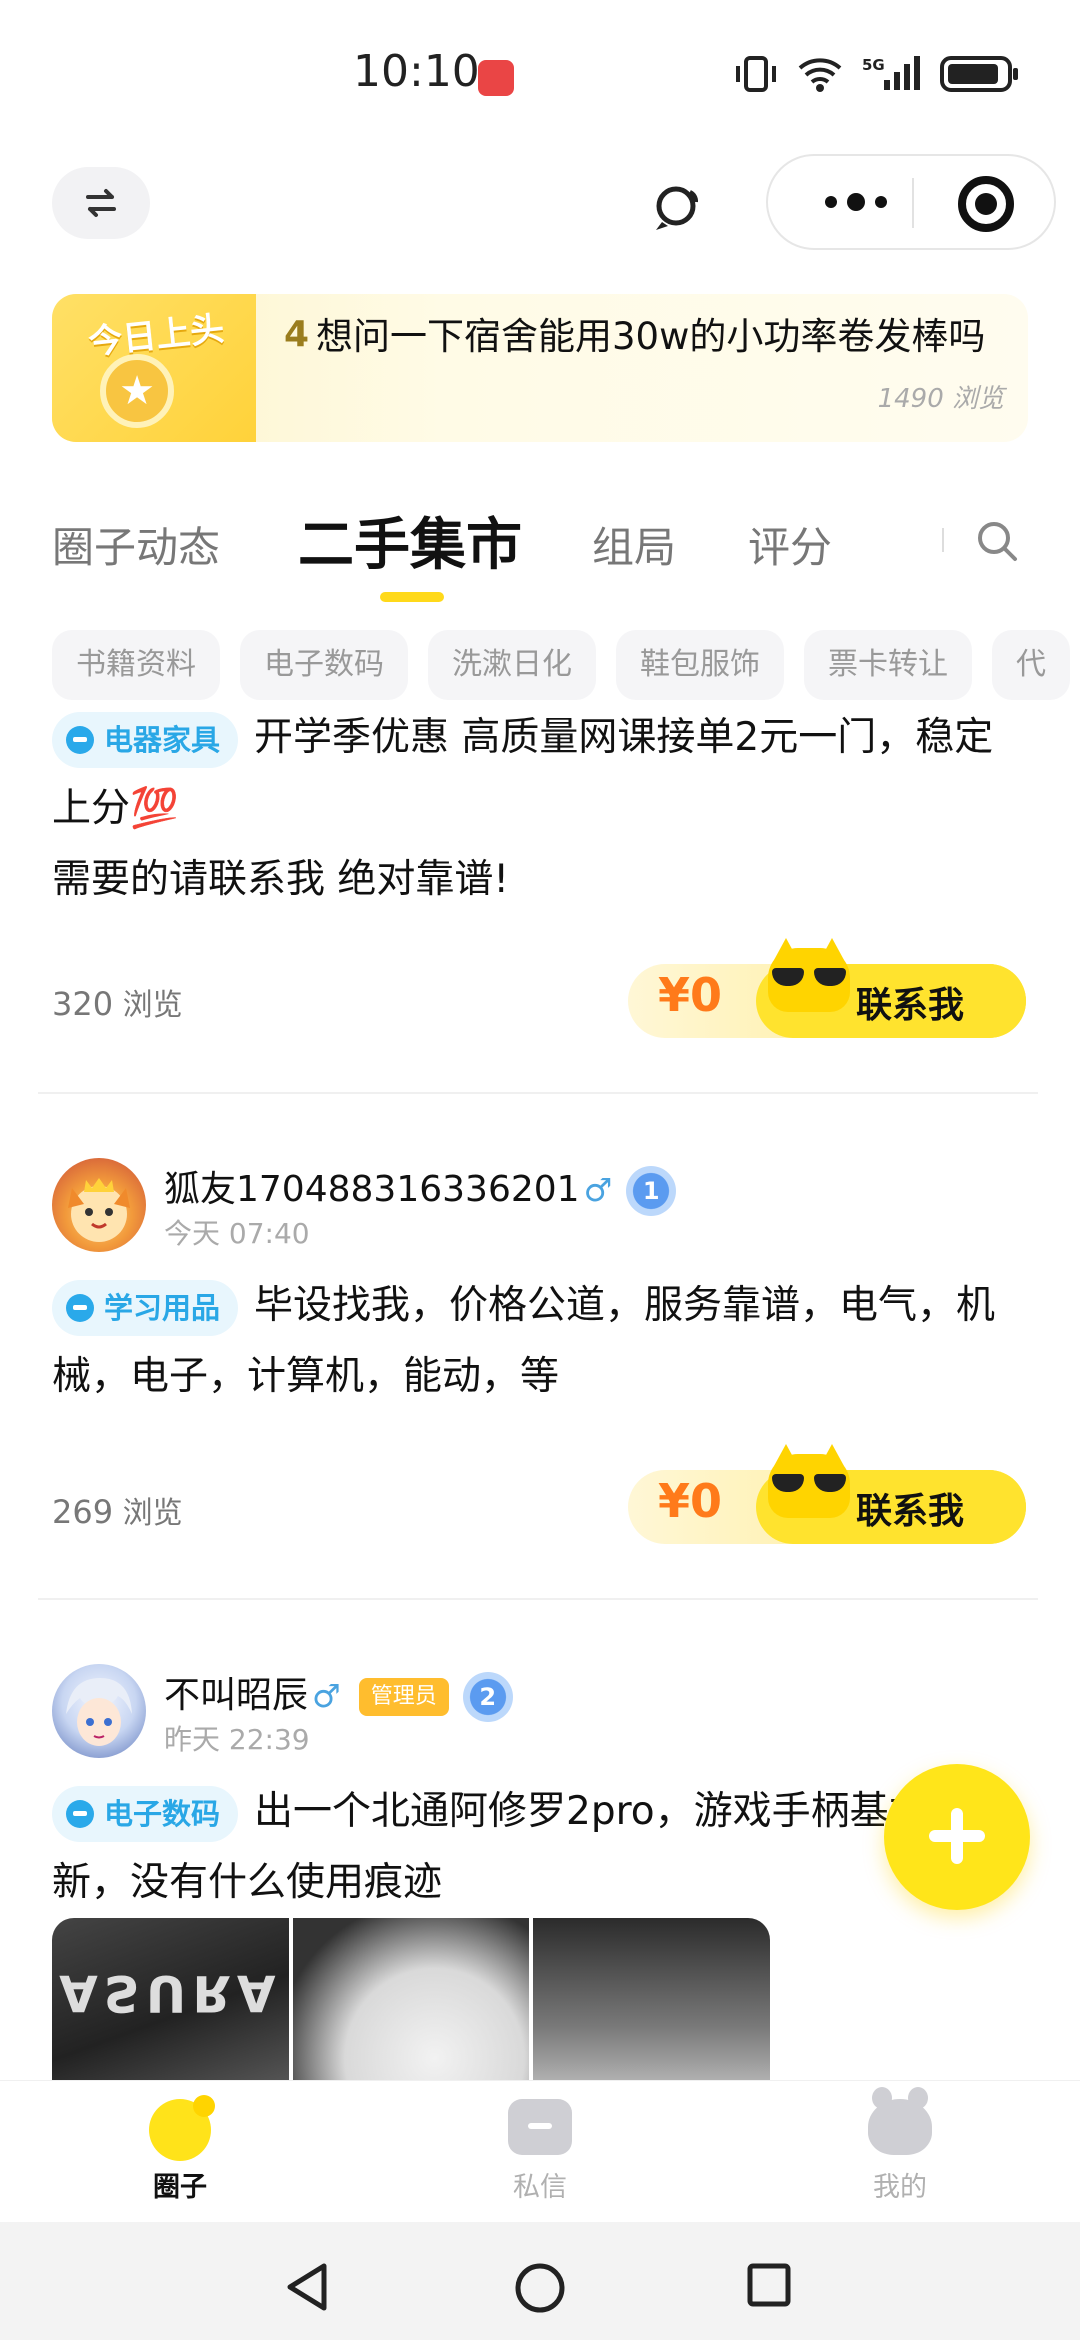  Describe the element at coordinates (1031, 665) in the screenshot. I see `chip-more: 代` at that location.